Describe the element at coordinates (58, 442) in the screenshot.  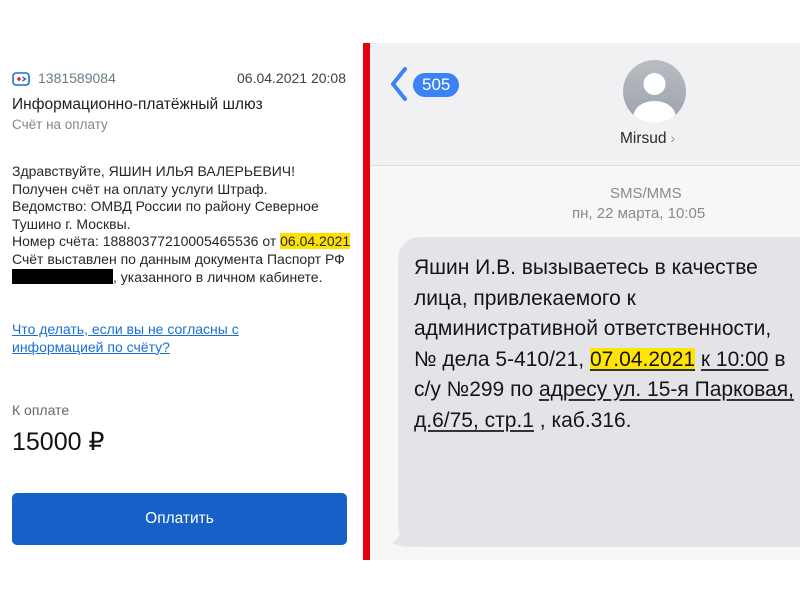
I see `amount-value: 15000 ₽` at that location.